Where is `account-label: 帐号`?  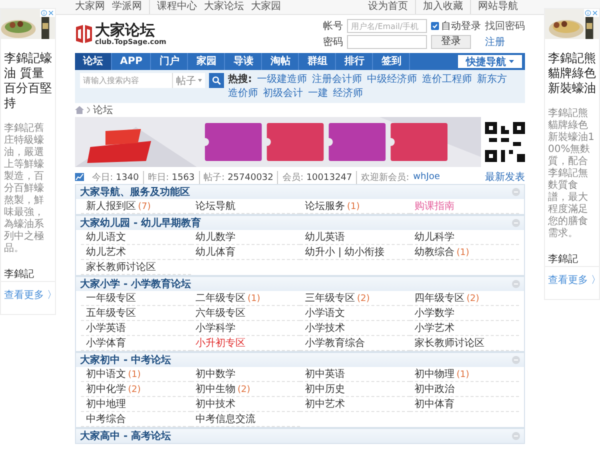 account-label: 帐号 is located at coordinates (333, 26).